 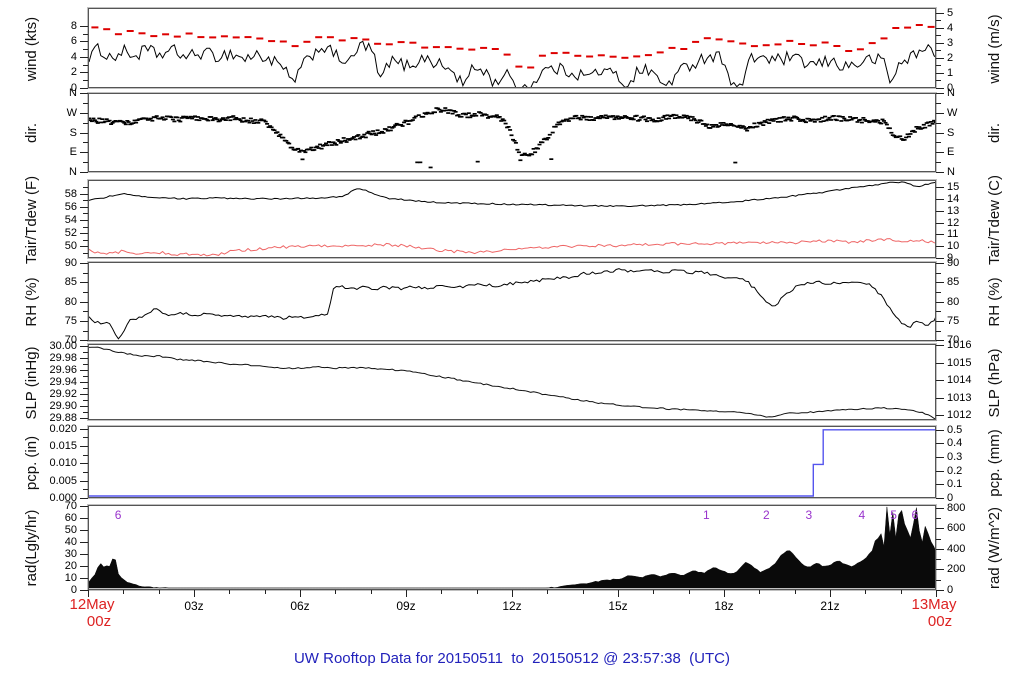 I want to click on panel-wind-chart, so click(x=512, y=55).